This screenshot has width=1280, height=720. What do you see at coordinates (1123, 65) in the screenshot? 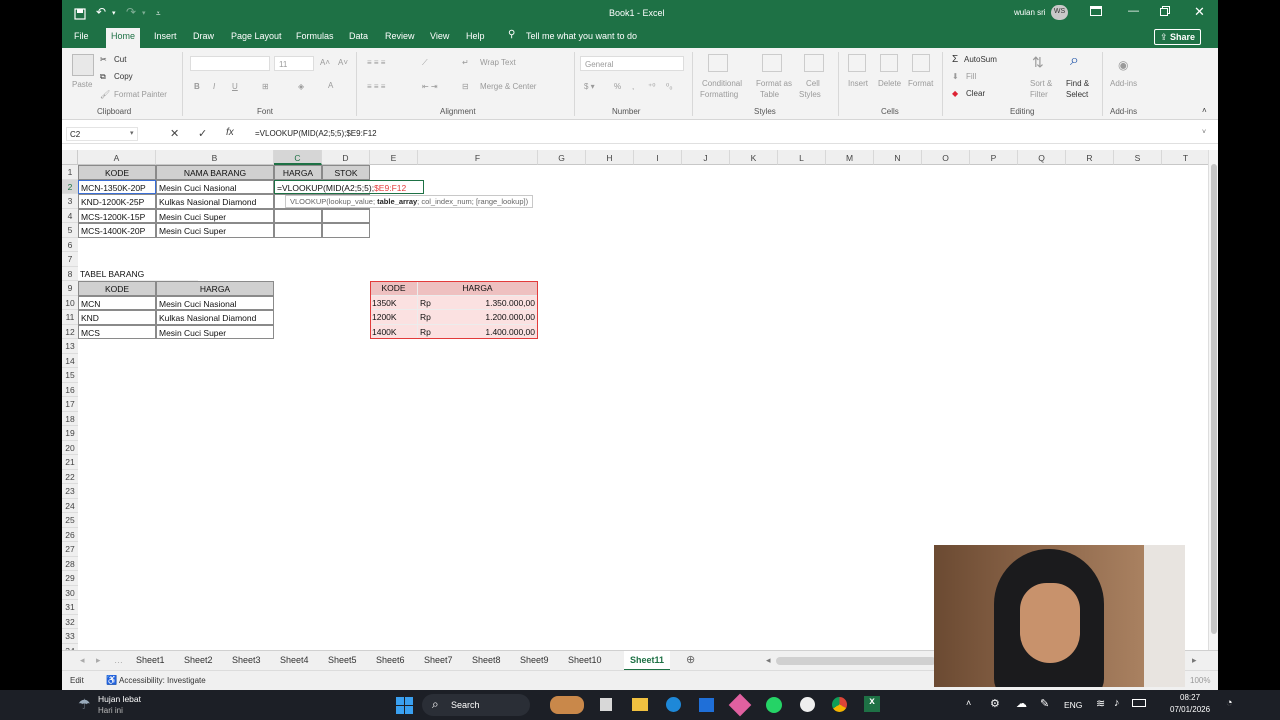
I see `add-ins-icon: ◉` at bounding box center [1123, 65].